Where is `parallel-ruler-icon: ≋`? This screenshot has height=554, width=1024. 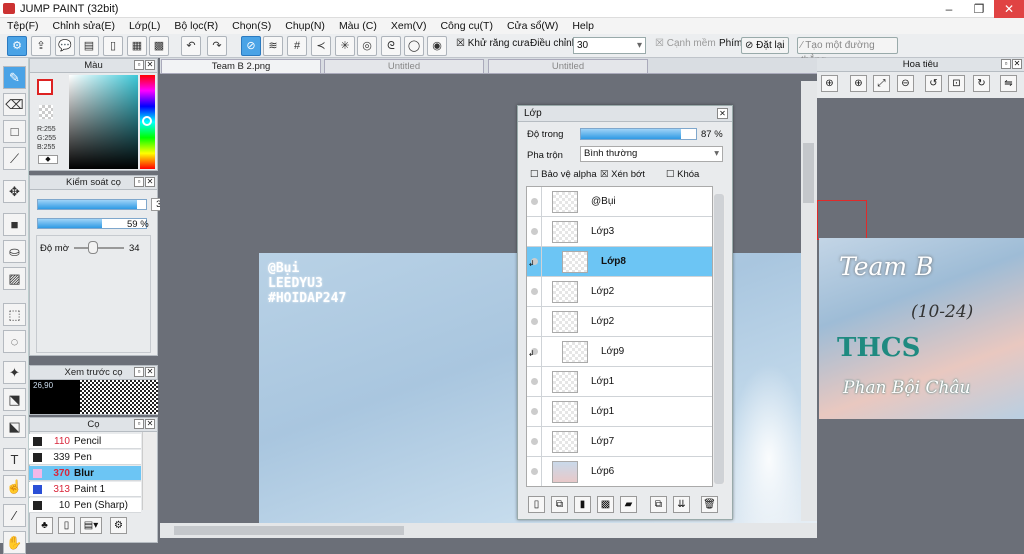 parallel-ruler-icon: ≋ is located at coordinates (273, 46).